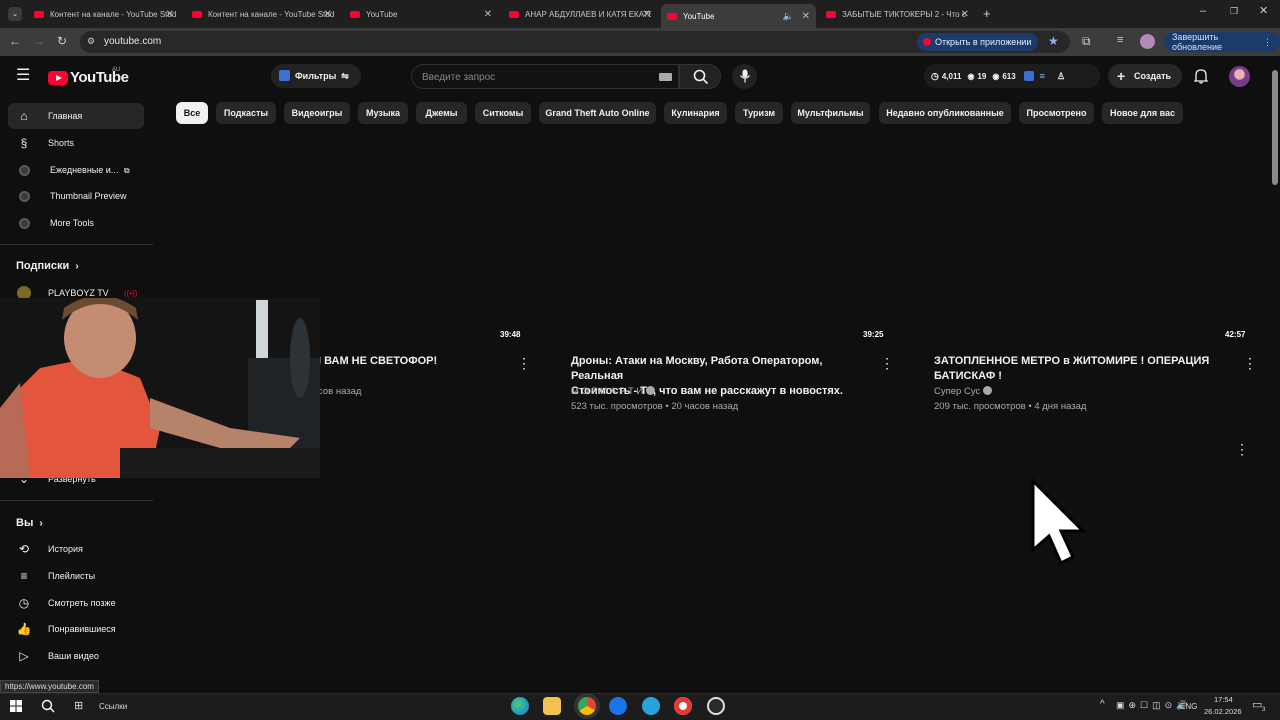 Image resolution: width=1280 pixels, height=720 pixels. Describe the element at coordinates (1147, 41) in the screenshot. I see `profile-avatar-icon` at that location.